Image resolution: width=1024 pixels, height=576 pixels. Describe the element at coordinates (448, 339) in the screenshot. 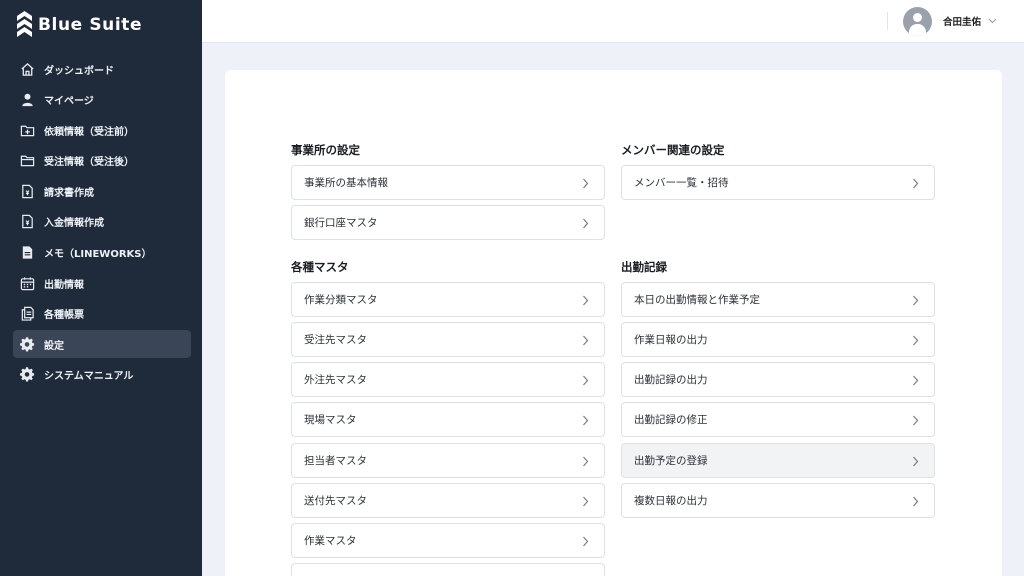

I see `settings-link-client-master: 受注先マスタ` at that location.